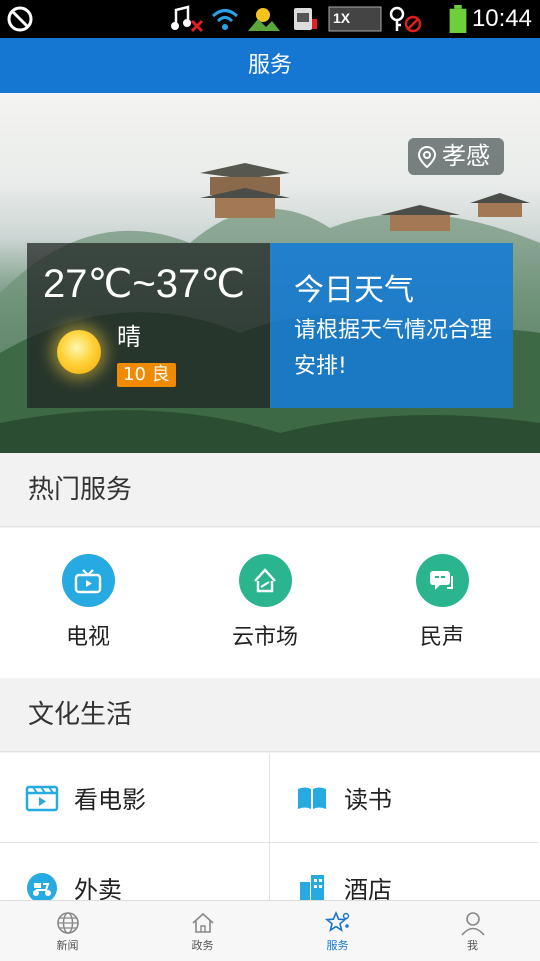 Image resolution: width=540 pixels, height=961 pixels. What do you see at coordinates (264, 637) in the screenshot?
I see `hot-service-label: 云市场` at bounding box center [264, 637].